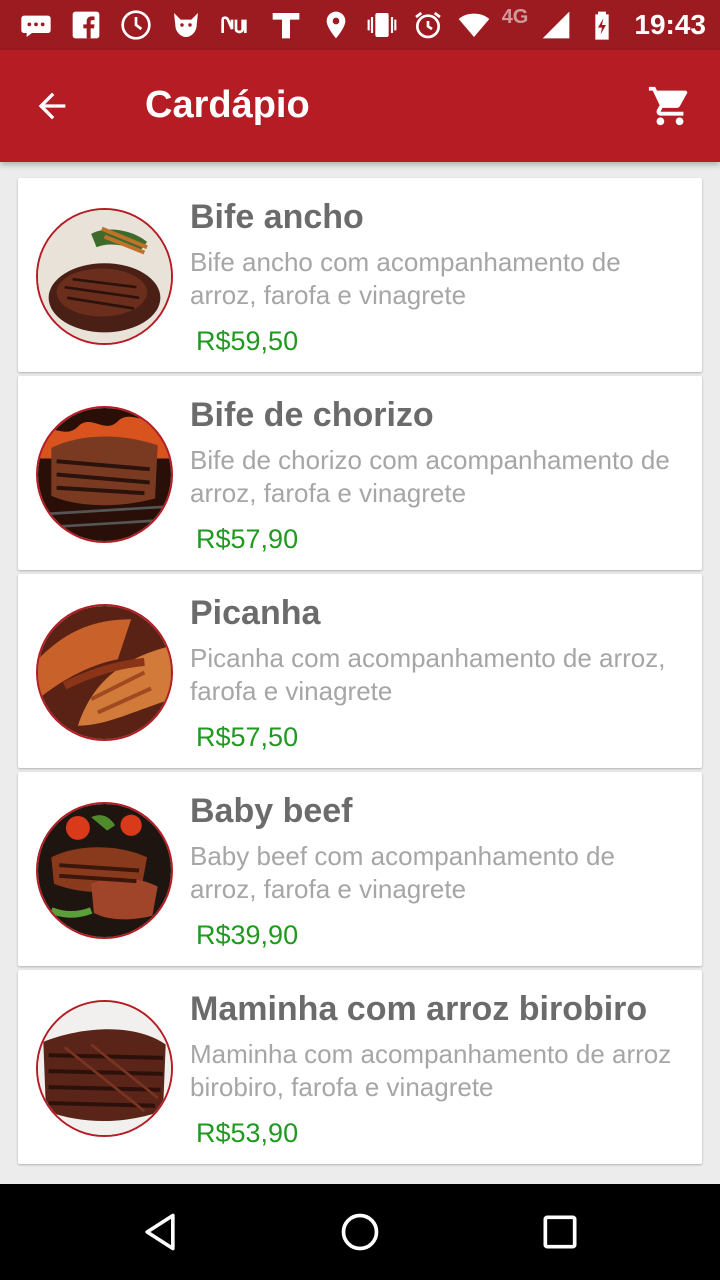 The image size is (720, 1280). I want to click on battery-charging-icon, so click(602, 25).